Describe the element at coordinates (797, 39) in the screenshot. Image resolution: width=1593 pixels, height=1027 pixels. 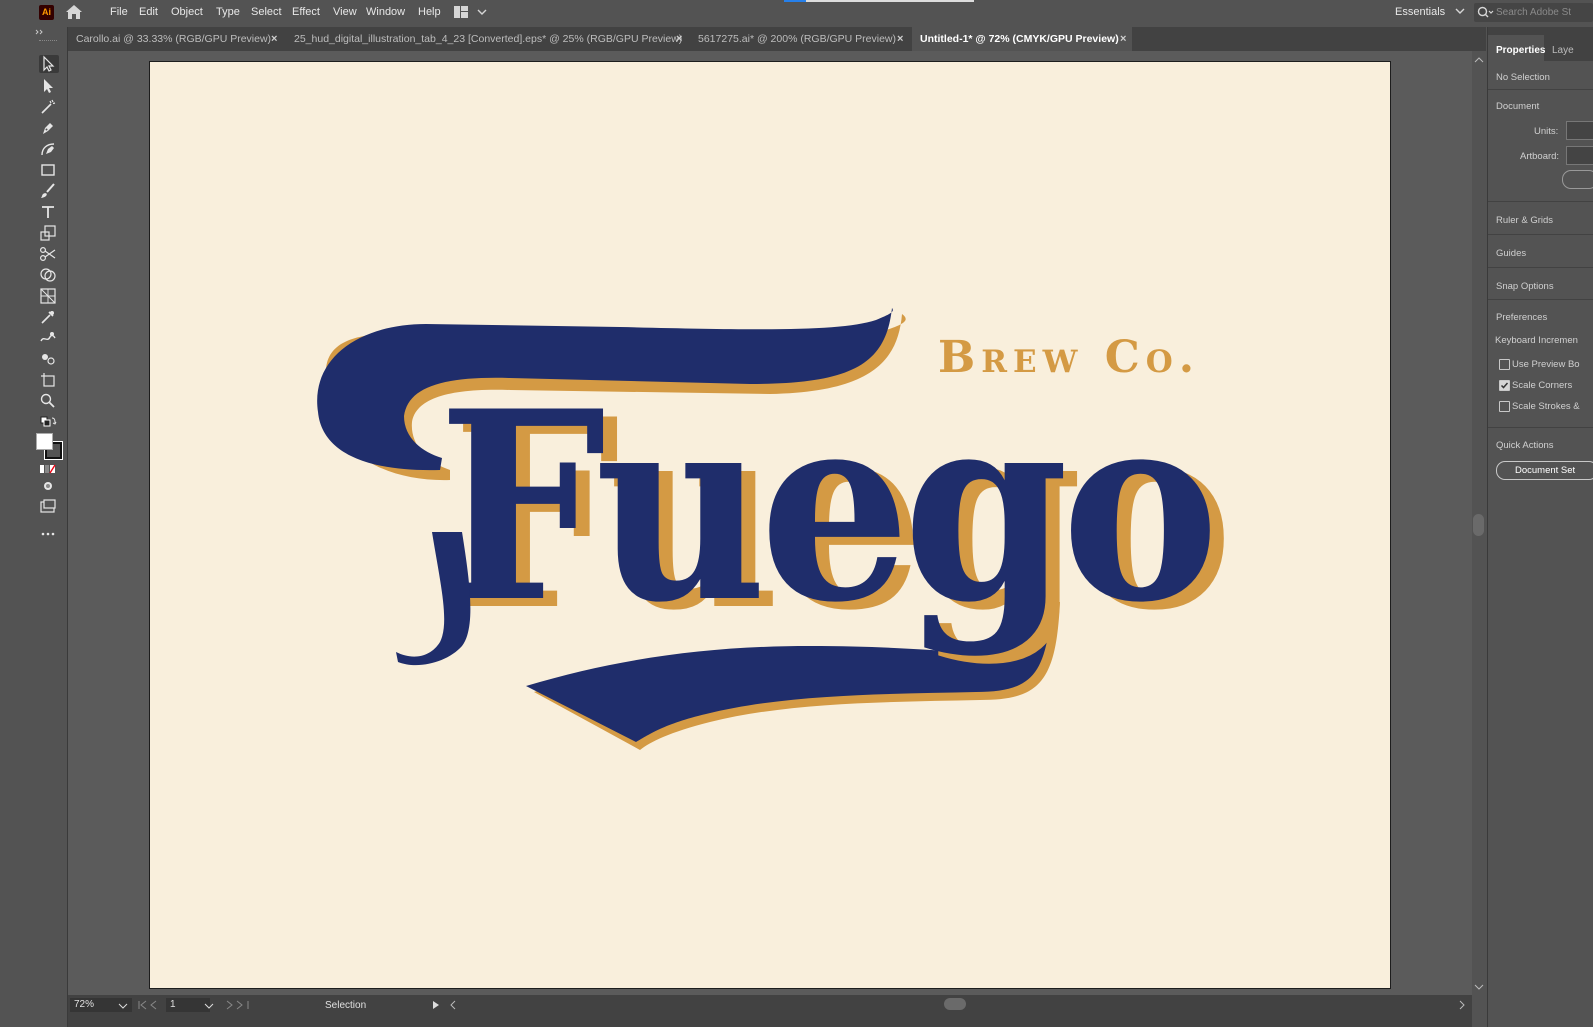
I see `tab-label: 5617275.ai* @ 200% (RGB/GPU Preview)` at that location.